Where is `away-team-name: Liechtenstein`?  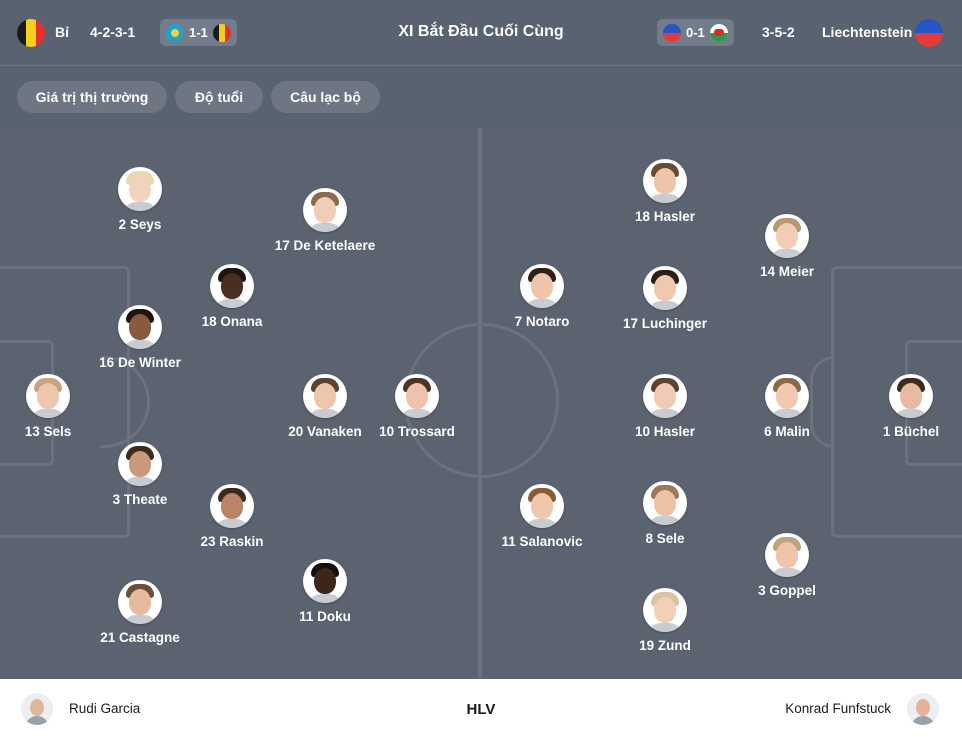 away-team-name: Liechtenstein is located at coordinates (867, 32).